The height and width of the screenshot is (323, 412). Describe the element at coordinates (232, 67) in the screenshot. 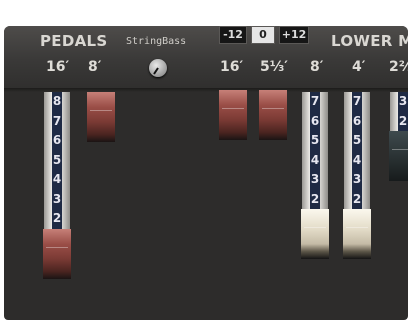

I see `footage-lower-16: 16′` at that location.